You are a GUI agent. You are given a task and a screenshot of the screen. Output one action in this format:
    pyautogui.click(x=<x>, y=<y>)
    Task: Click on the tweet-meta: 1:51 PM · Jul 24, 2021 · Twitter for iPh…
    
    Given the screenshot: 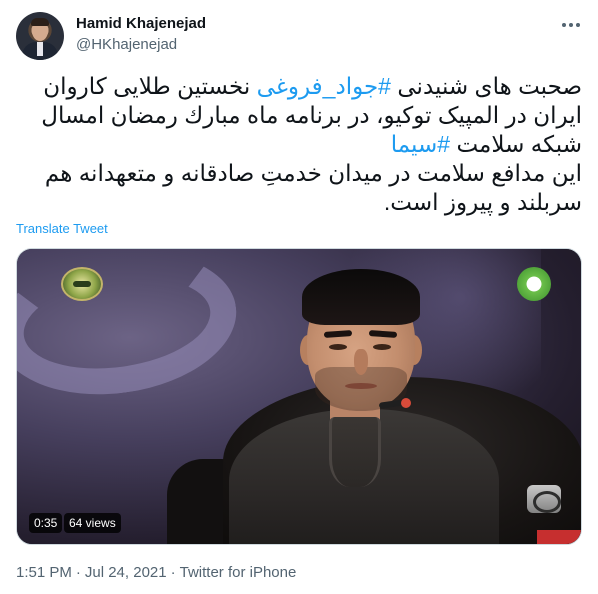 What is the action you would take?
    pyautogui.click(x=156, y=572)
    